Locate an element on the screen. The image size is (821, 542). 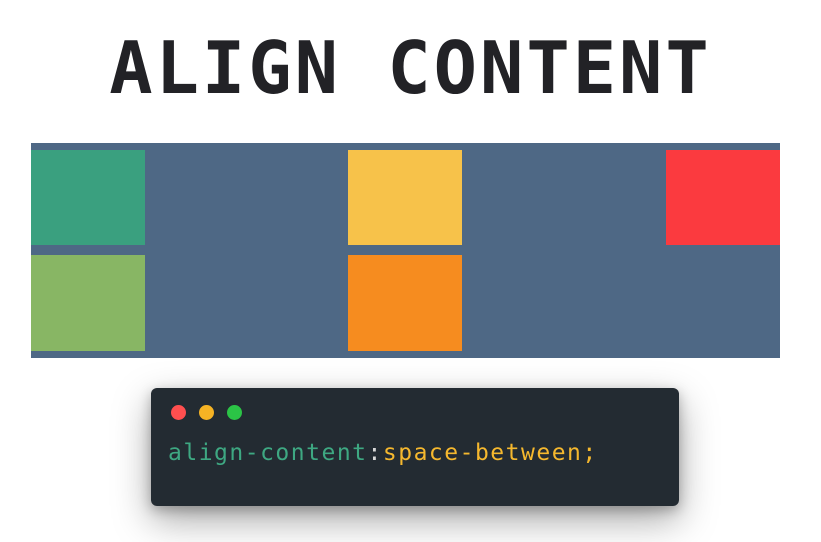
css-colon: : is located at coordinates (375, 453).